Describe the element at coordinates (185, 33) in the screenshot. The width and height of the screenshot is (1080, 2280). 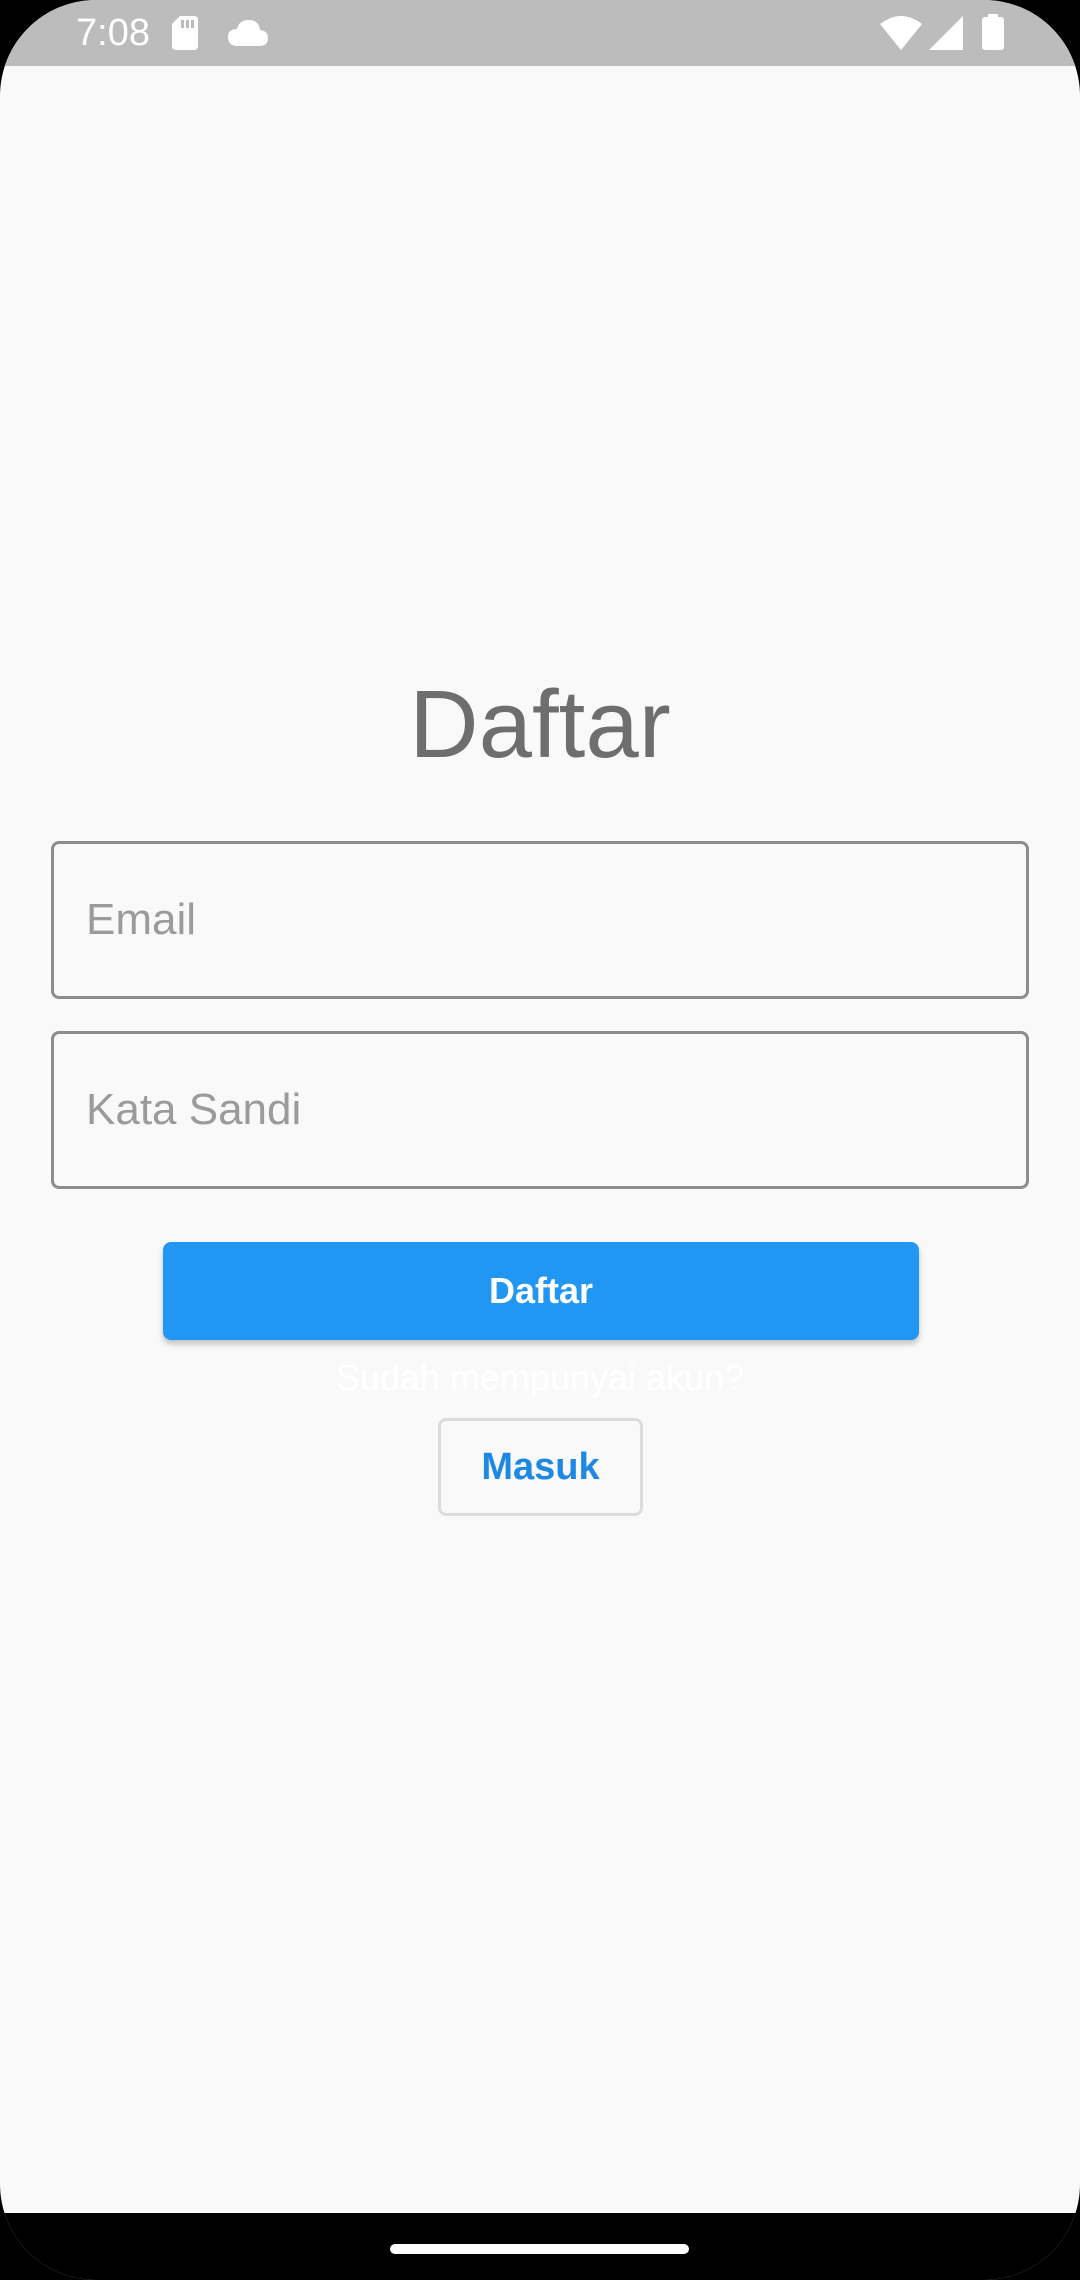
I see `sd-card-icon` at that location.